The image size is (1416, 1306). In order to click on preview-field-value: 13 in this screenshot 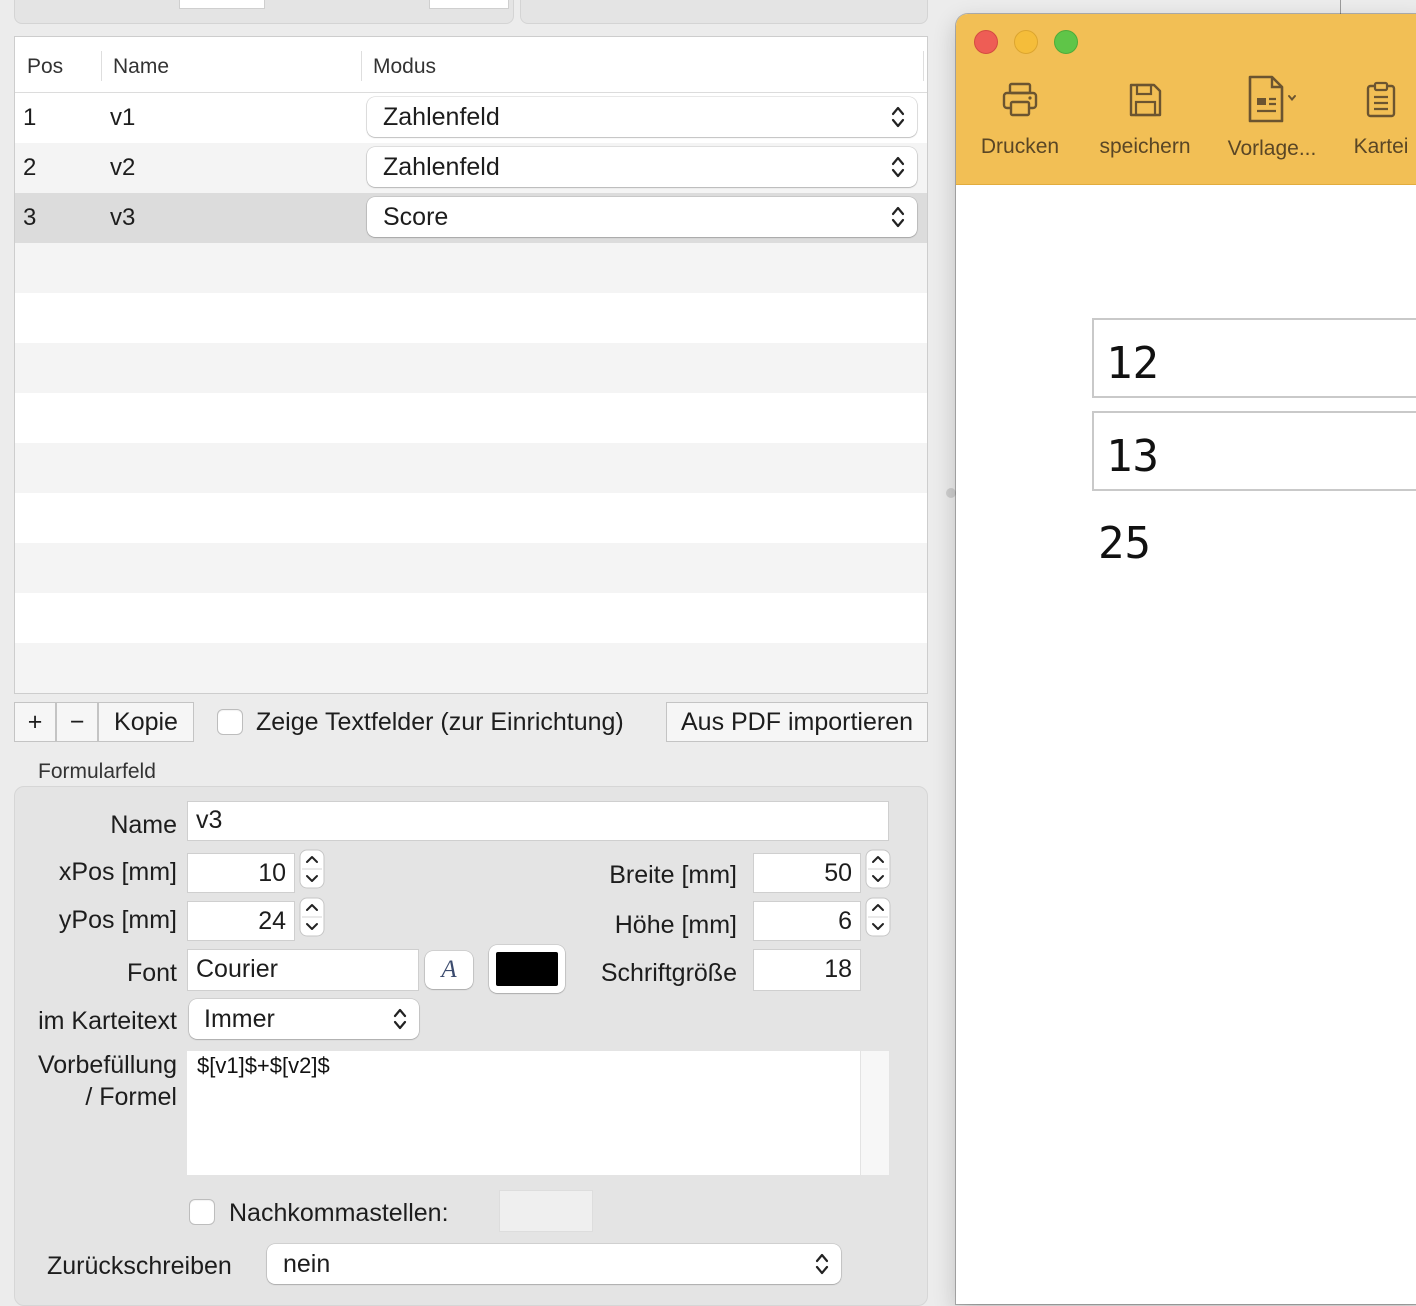, I will do `click(1132, 456)`.